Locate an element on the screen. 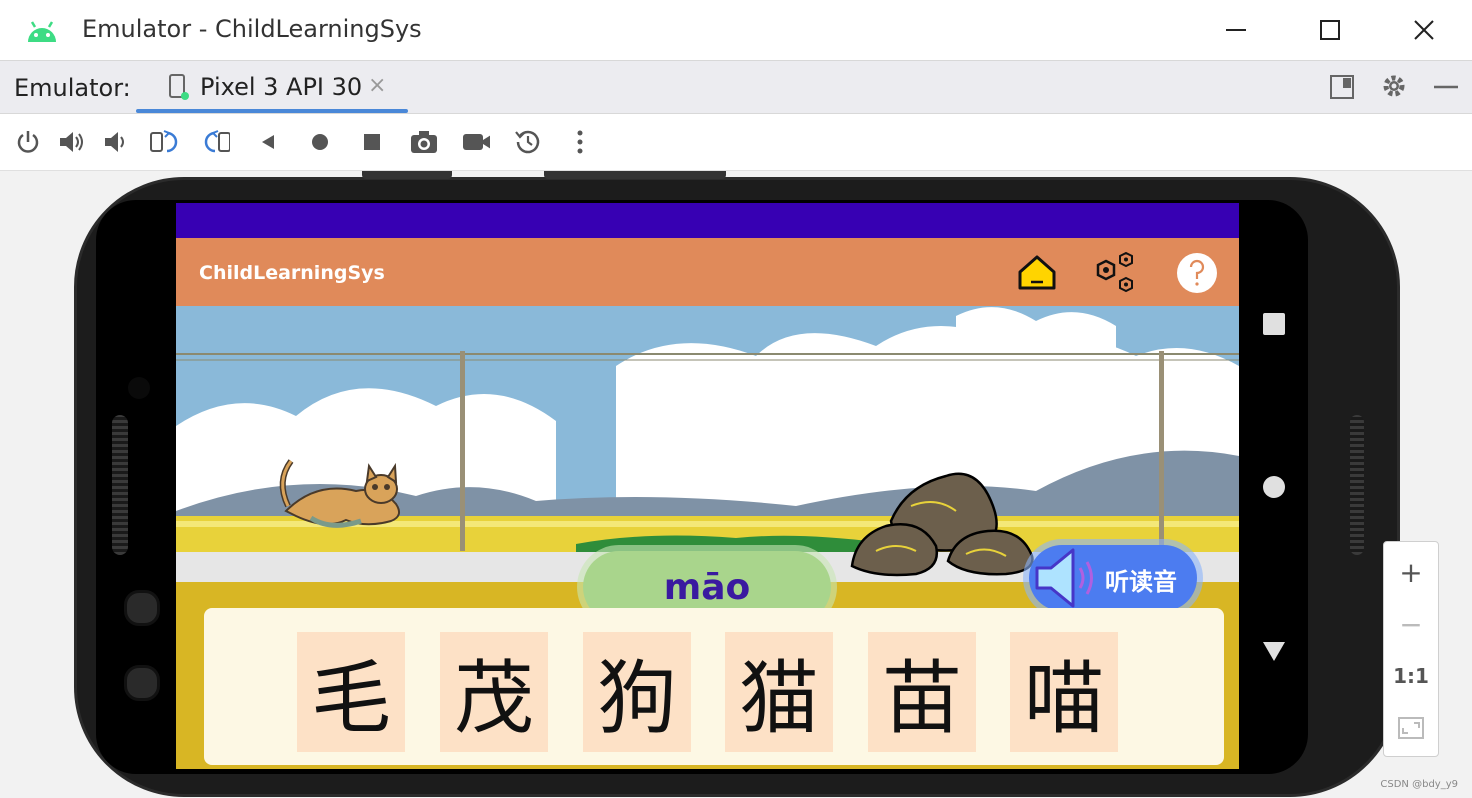 This screenshot has height=798, width=1472. rotate-left-icon is located at coordinates (164, 141).